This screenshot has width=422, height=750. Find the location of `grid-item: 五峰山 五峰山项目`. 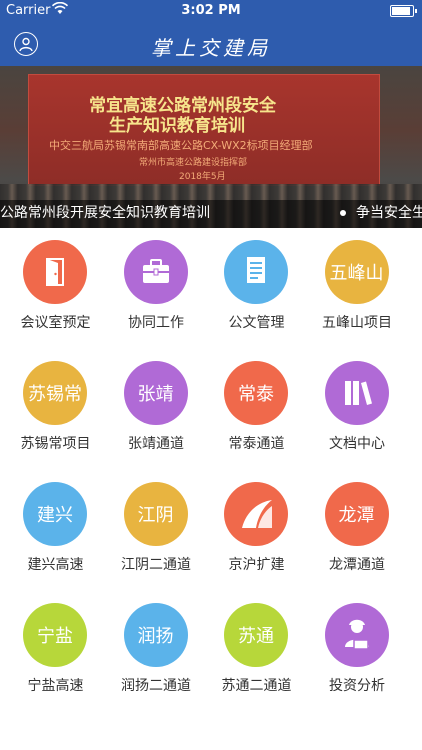

grid-item: 五峰山 五峰山项目 is located at coordinates (357, 288).